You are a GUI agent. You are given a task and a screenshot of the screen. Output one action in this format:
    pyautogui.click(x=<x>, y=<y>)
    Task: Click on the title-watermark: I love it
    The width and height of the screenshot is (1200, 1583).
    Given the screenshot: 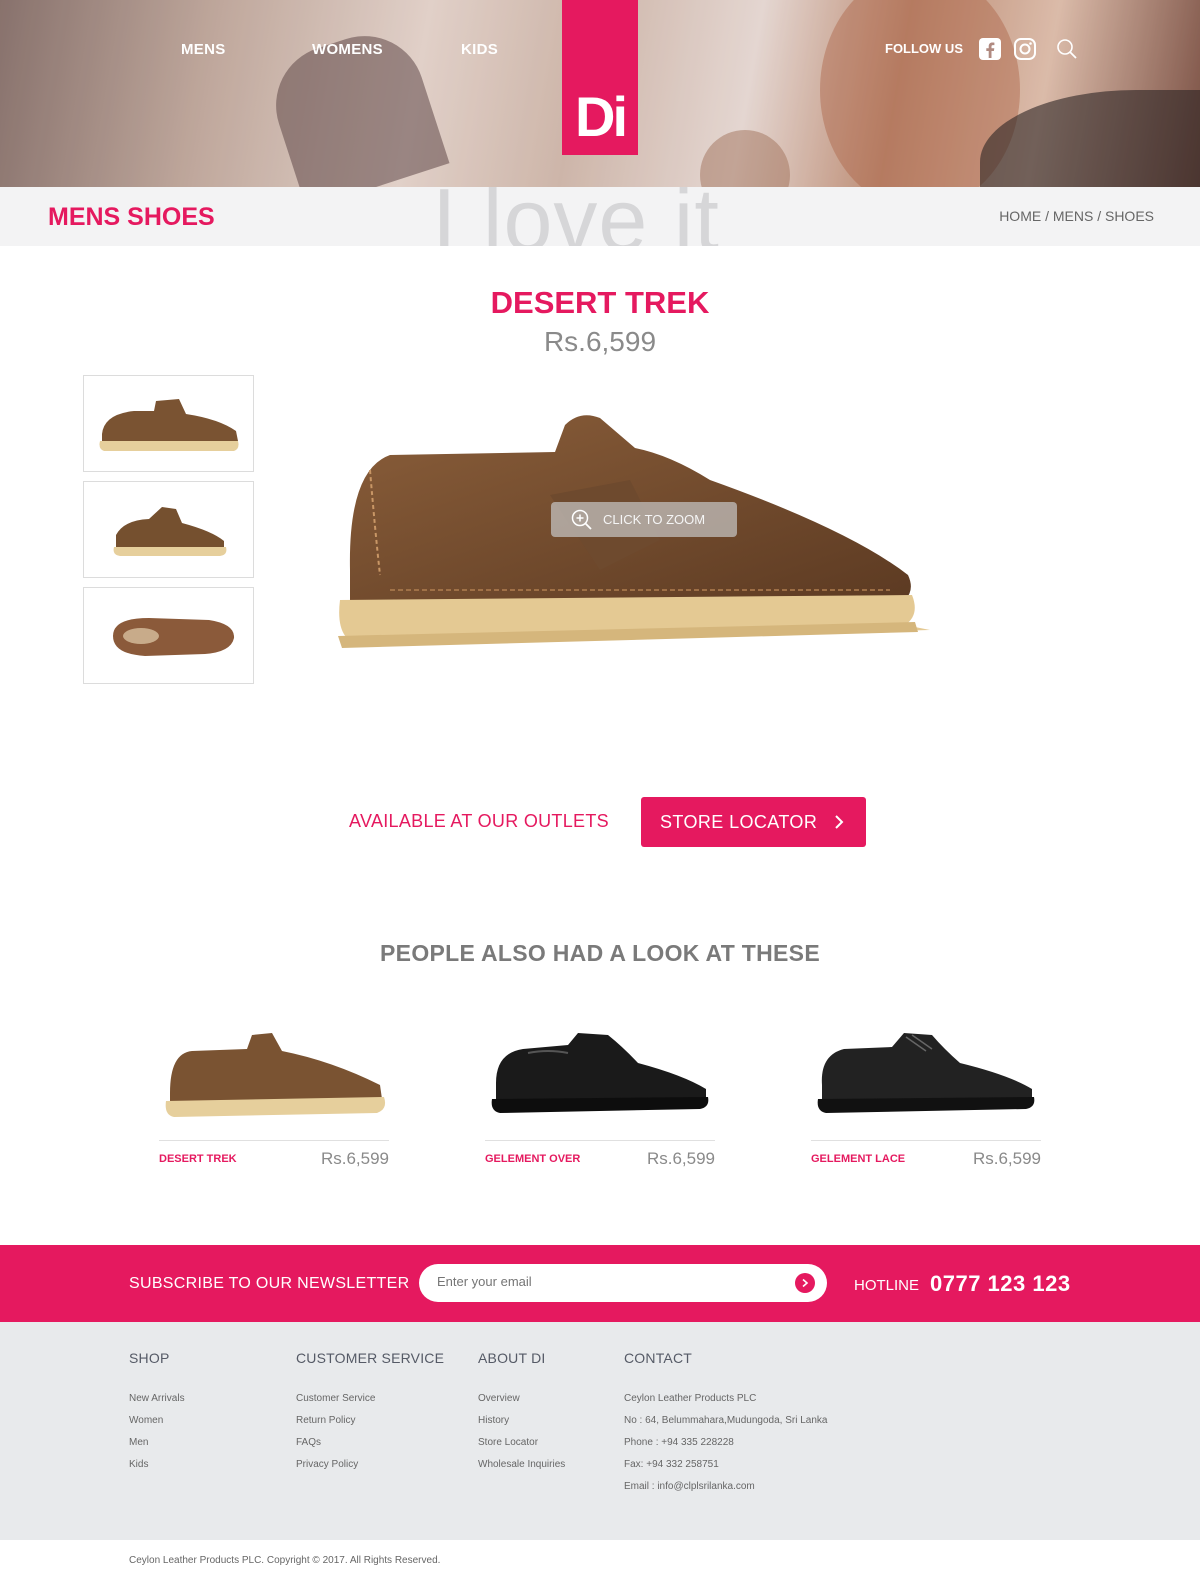 What is the action you would take?
    pyautogui.click(x=576, y=216)
    